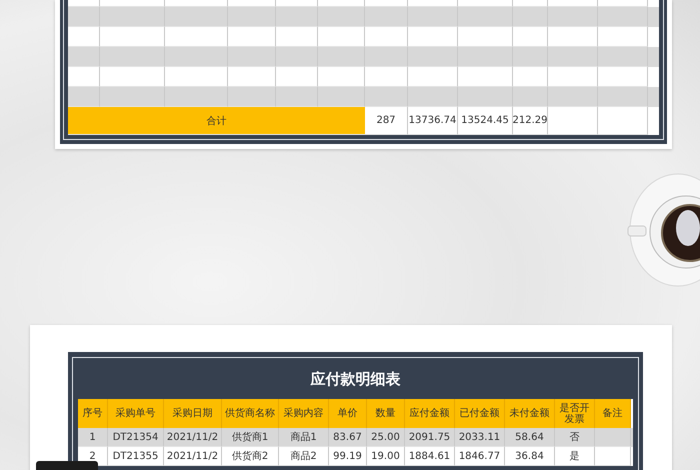 Image resolution: width=700 pixels, height=470 pixels. I want to click on table-cell: 1884.61, so click(430, 456).